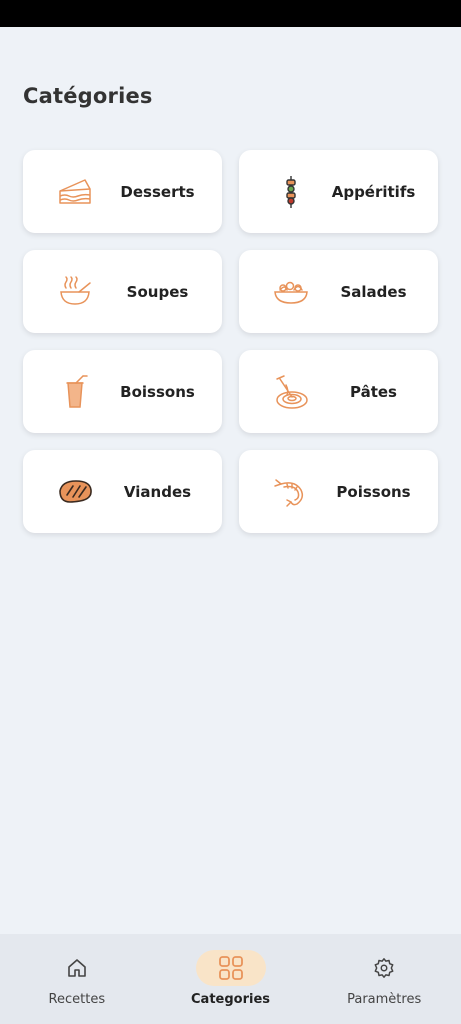 The image size is (461, 1024). I want to click on category-card-pates: Pâtes, so click(338, 391).